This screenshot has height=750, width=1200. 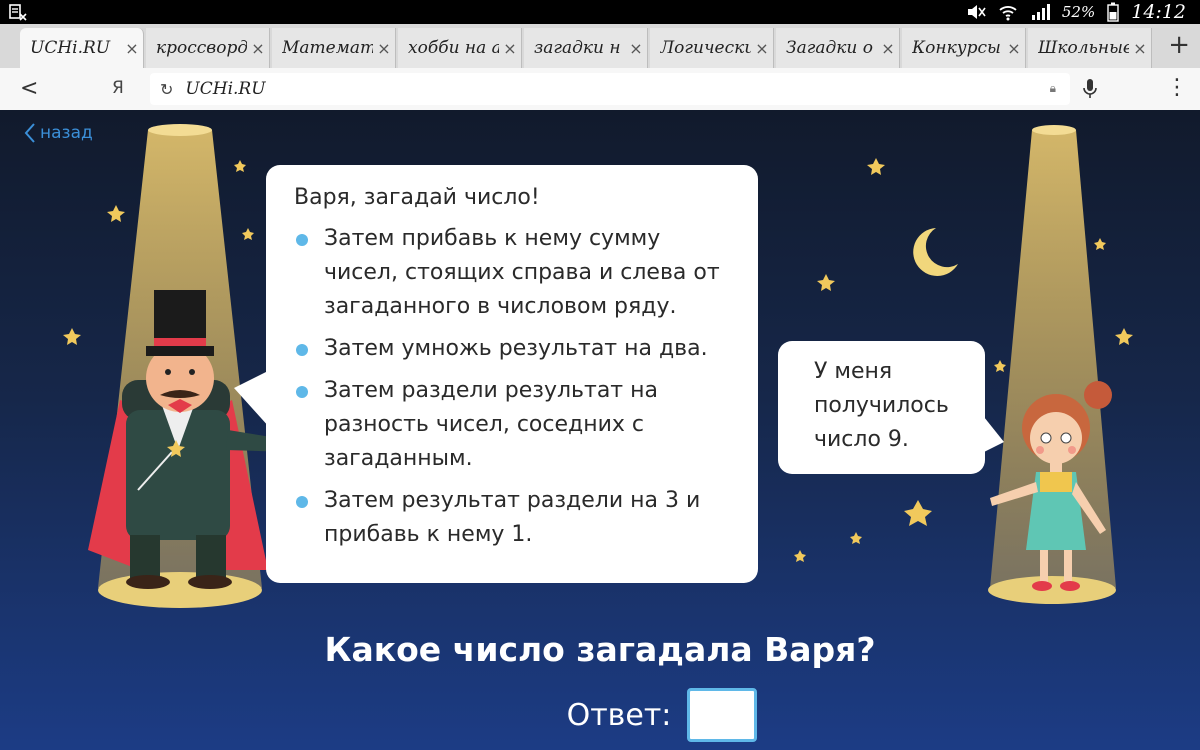 What do you see at coordinates (1078, 12) in the screenshot?
I see `battery-level: 52%` at bounding box center [1078, 12].